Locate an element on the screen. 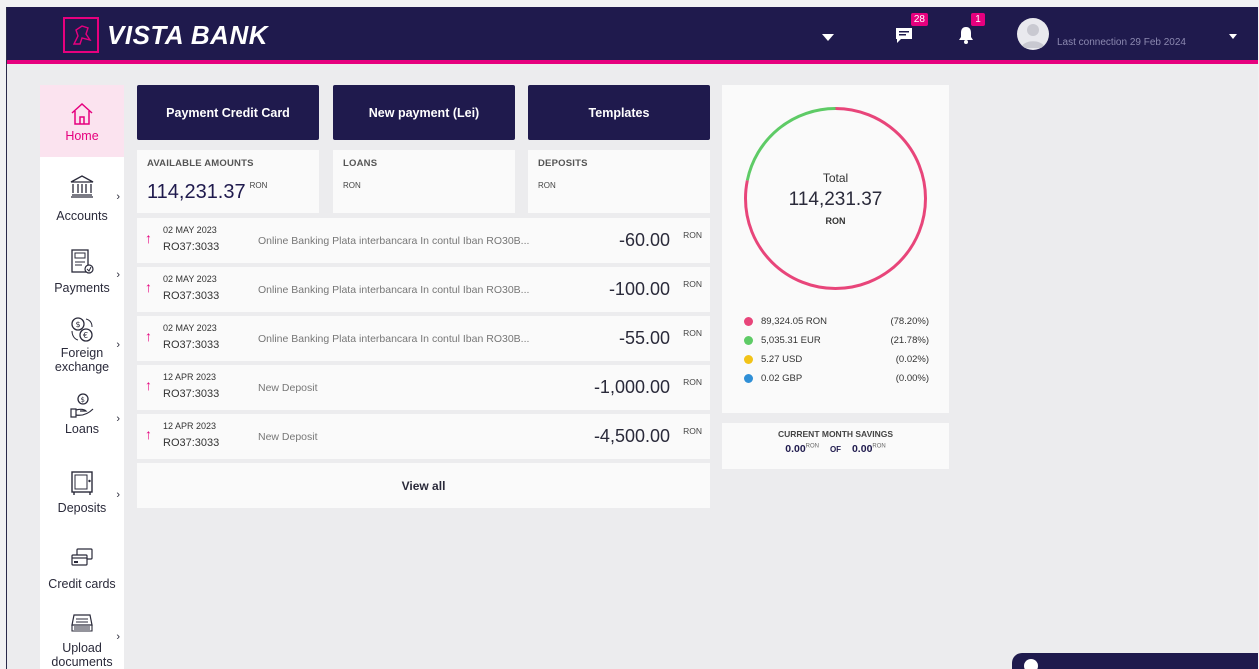  sidebar-item-foreign-exchange: $ € › Foreign exchange is located at coordinates (82, 347).